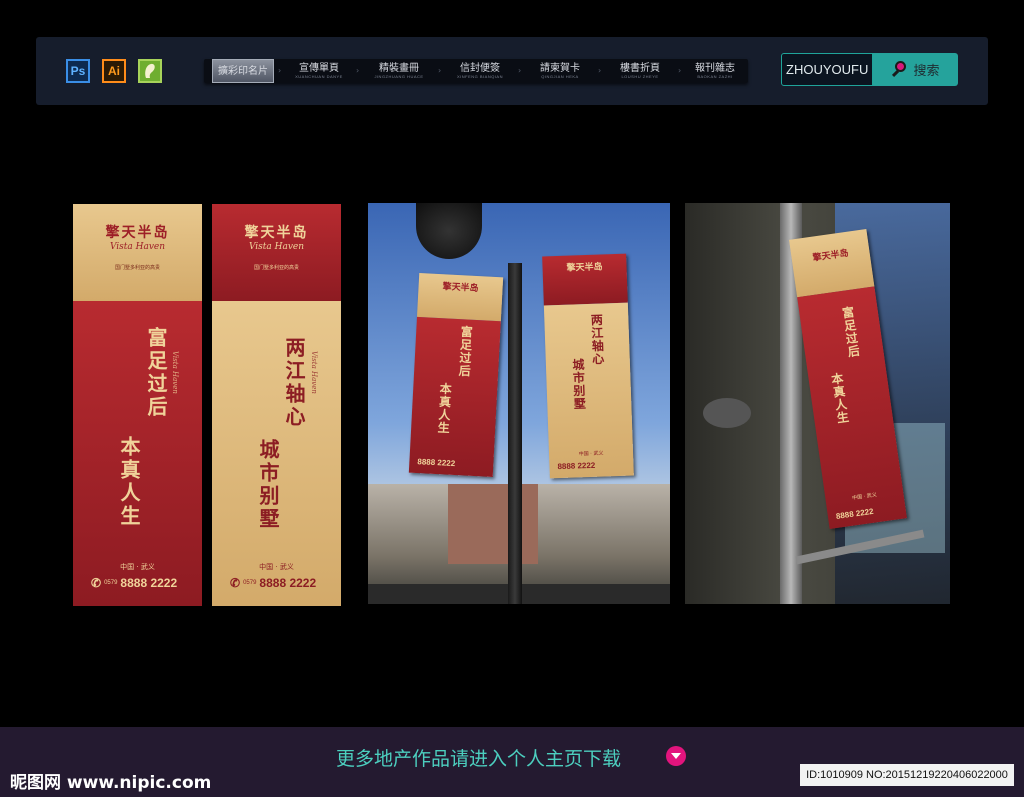  Describe the element at coordinates (478, 757) in the screenshot. I see `footer-link-text: 更多地产作品请进入个人主页下载` at that location.